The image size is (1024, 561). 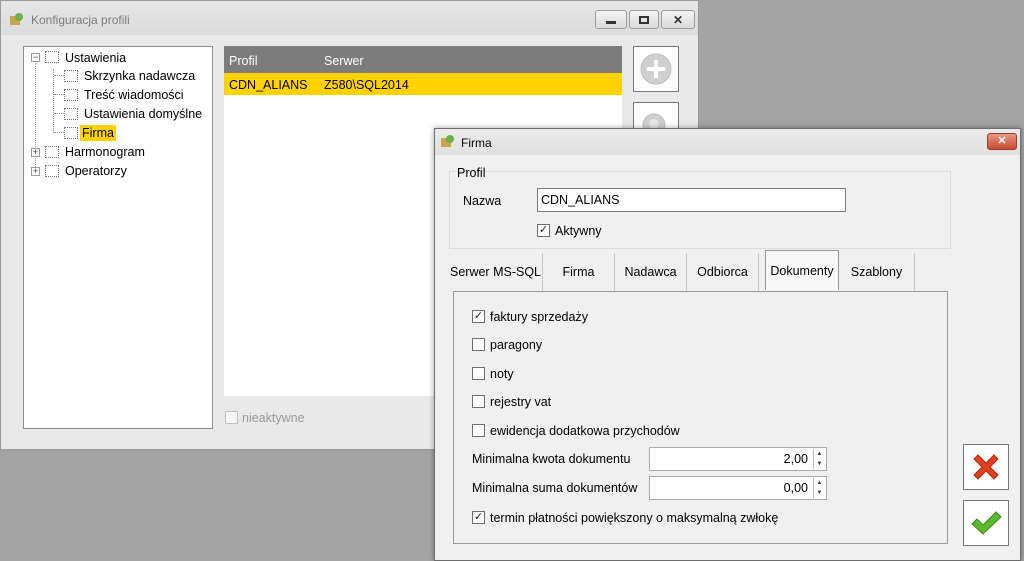 I want to click on column-header-profil: Profil, so click(x=243, y=61).